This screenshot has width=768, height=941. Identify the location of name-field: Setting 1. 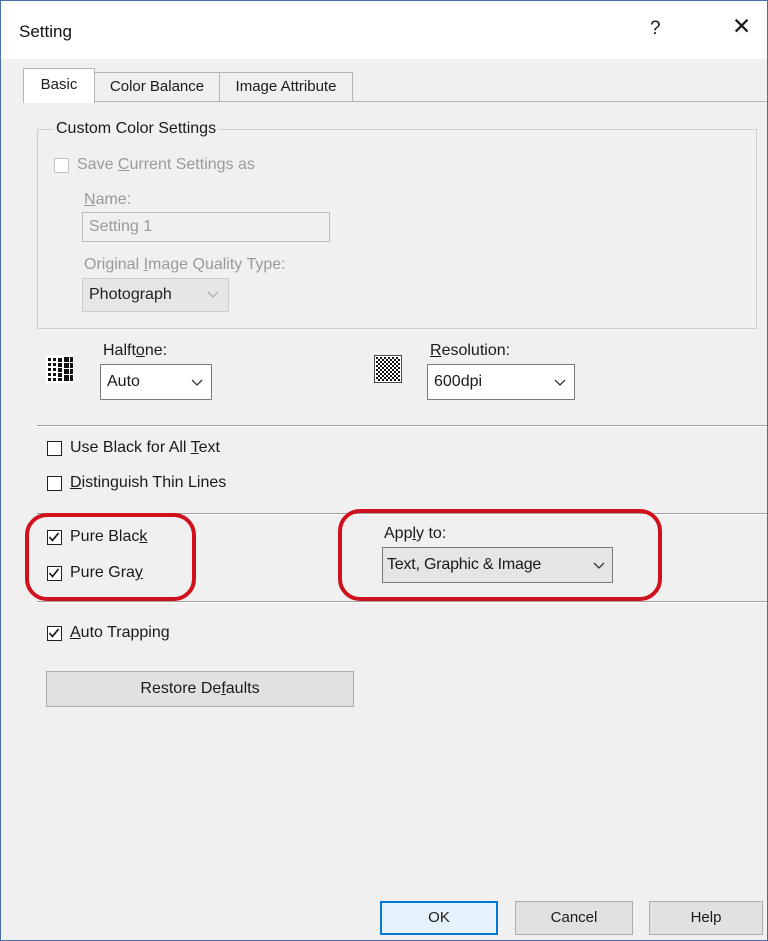
(206, 227).